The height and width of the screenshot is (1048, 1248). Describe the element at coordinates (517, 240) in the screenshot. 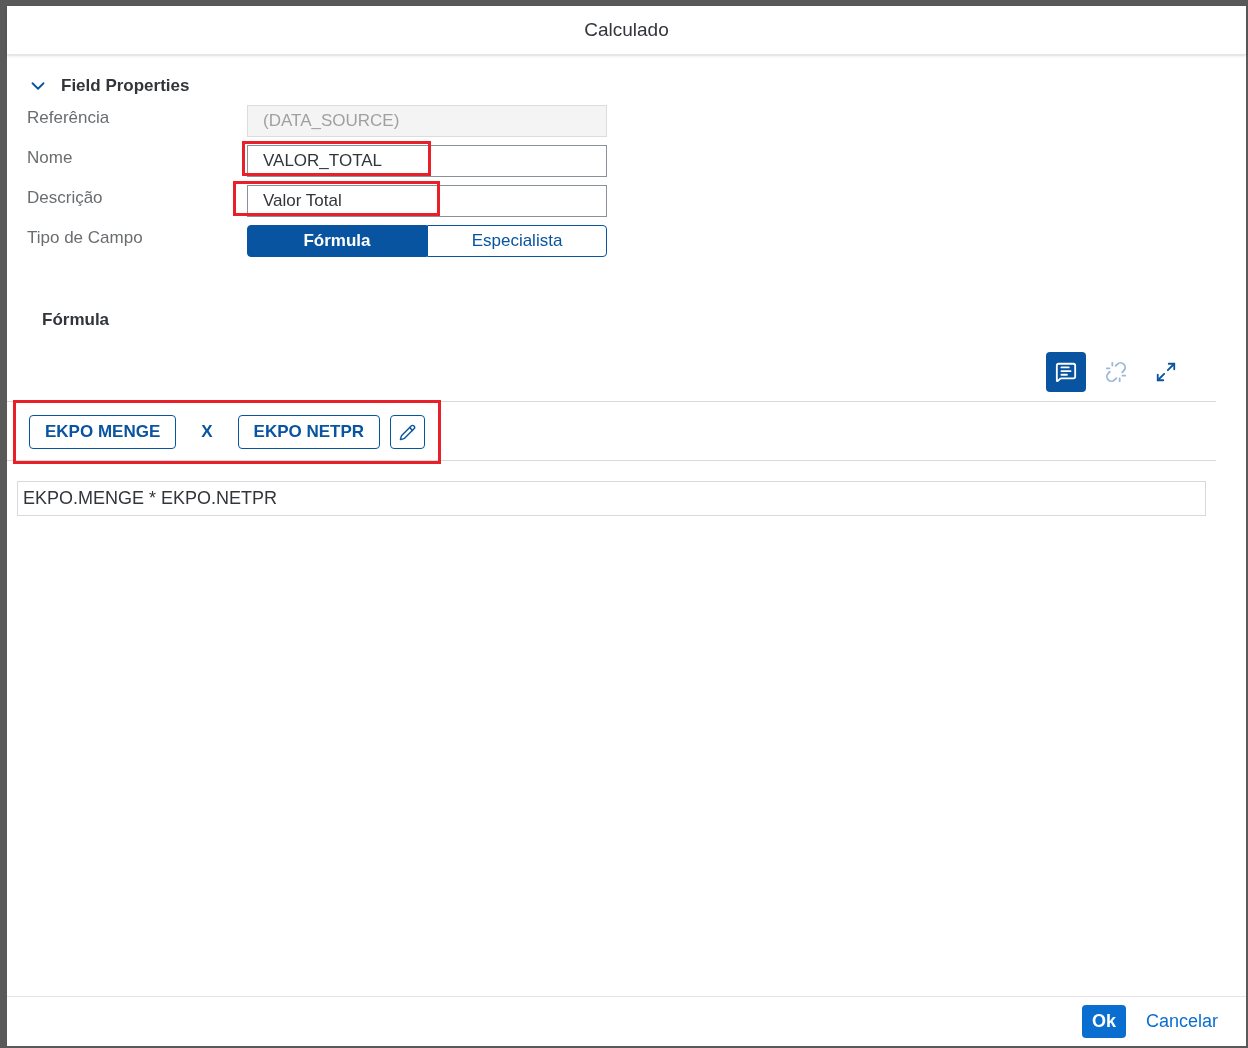

I see `segment-button: Especialista` at that location.